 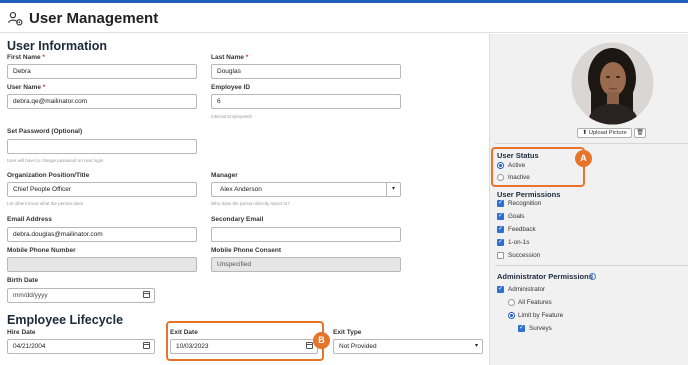 What do you see at coordinates (45, 131) in the screenshot?
I see `password-label: Set Password (Optional)` at bounding box center [45, 131].